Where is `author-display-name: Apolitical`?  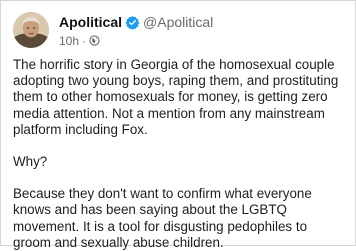 author-display-name: Apolitical is located at coordinates (90, 22).